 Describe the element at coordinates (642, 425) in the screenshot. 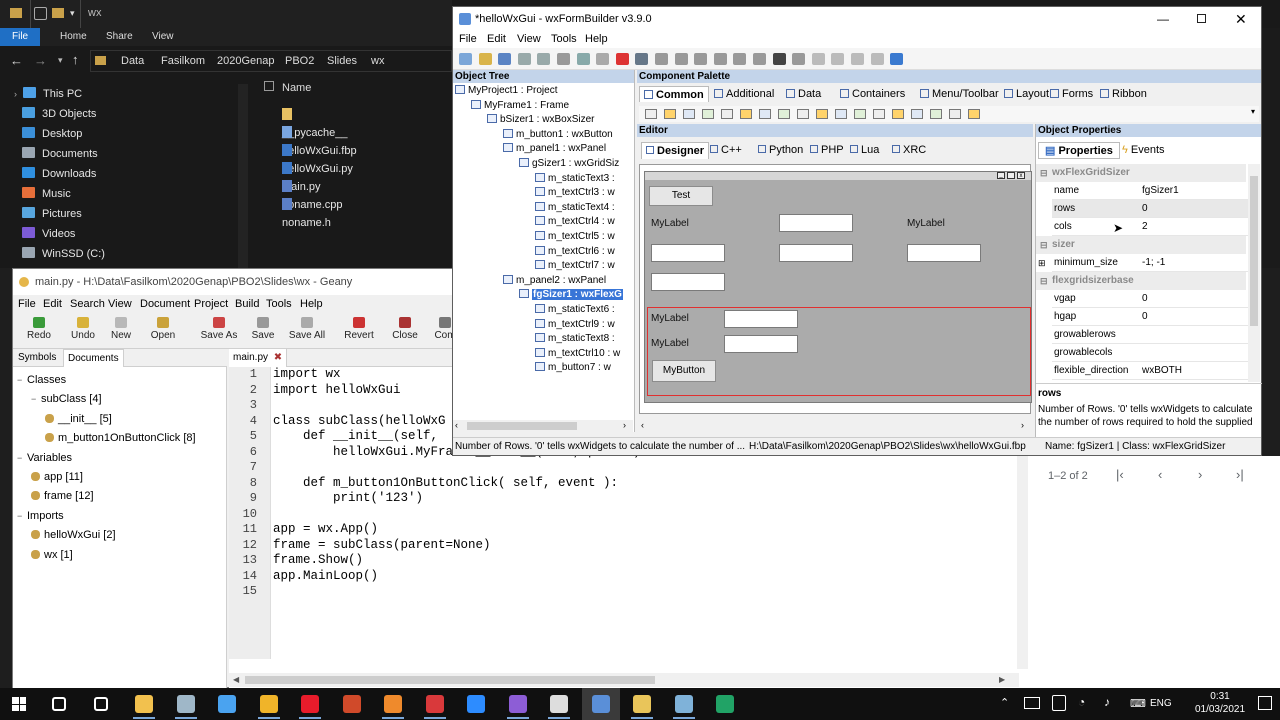

I see `scroll-left-icon: ‹` at that location.